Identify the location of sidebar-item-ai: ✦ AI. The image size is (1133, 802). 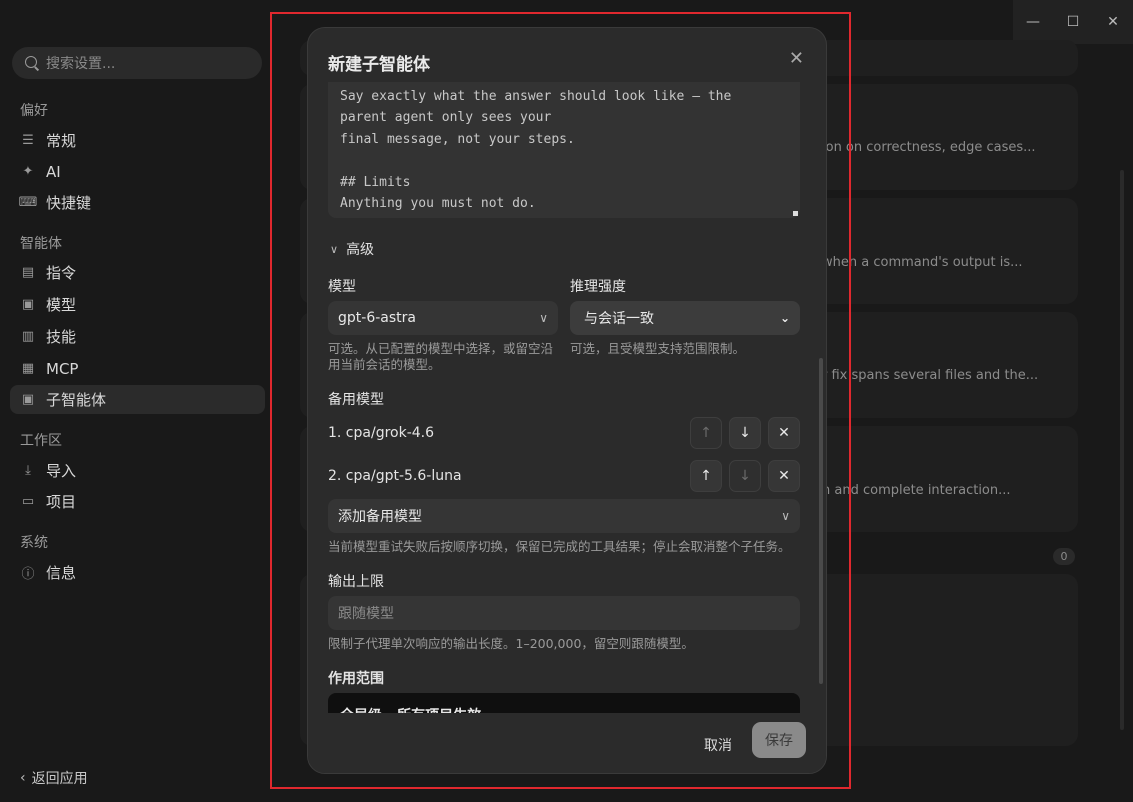
(137, 171).